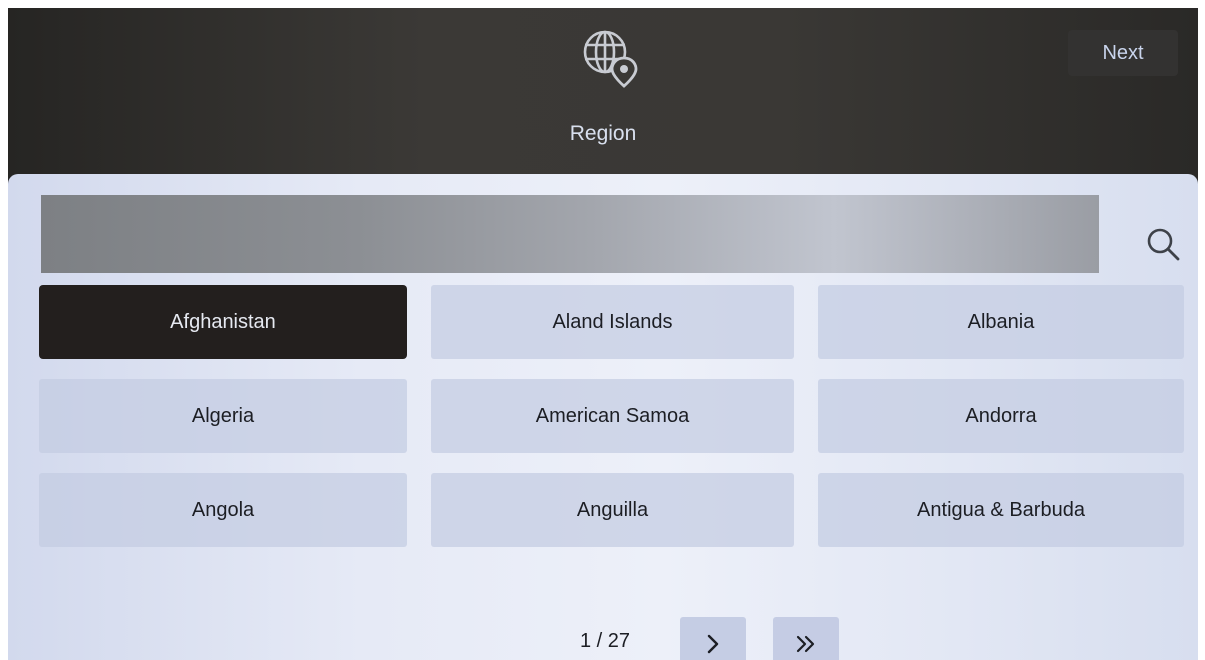  I want to click on region-option-albania: Albania, so click(1001, 322).